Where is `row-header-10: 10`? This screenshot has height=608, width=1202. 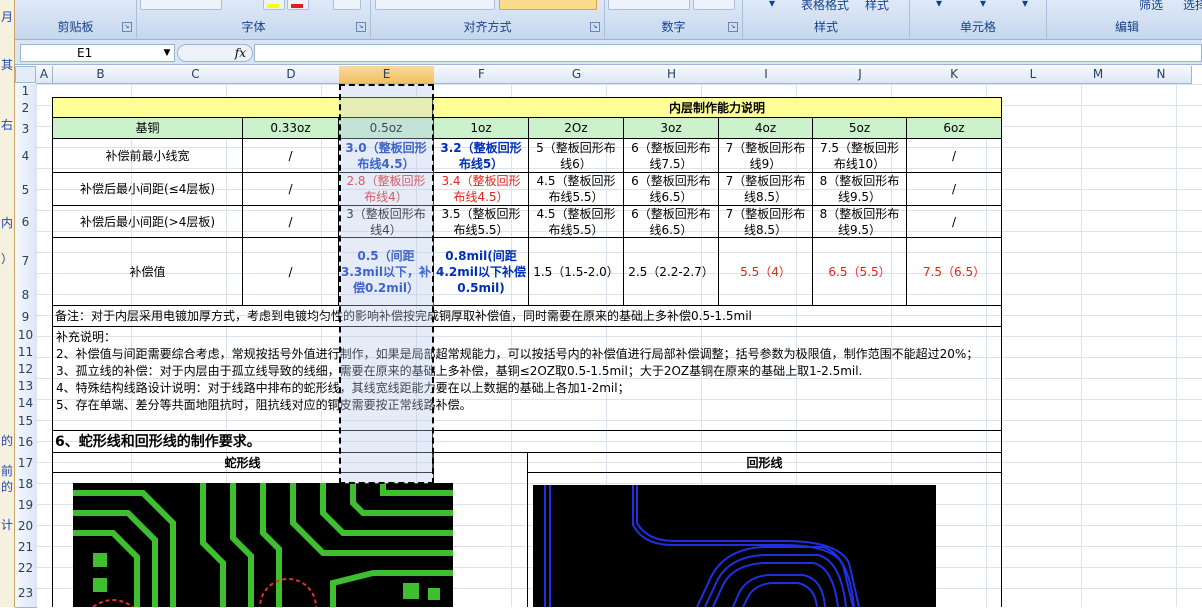
row-header-10: 10 is located at coordinates (26, 335).